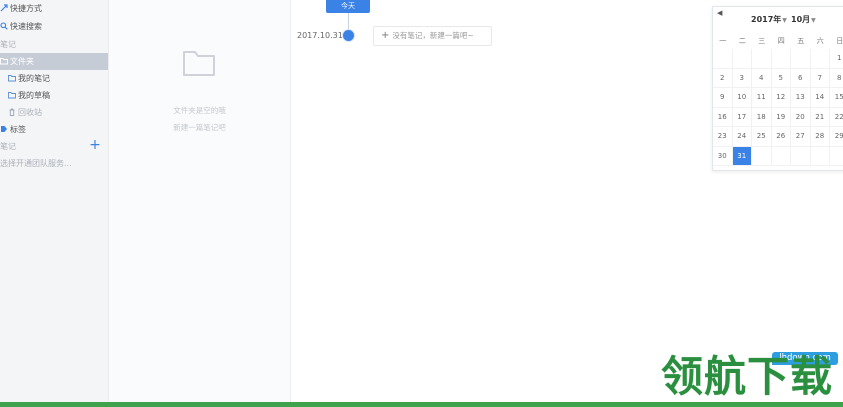 The image size is (843, 407). What do you see at coordinates (781, 137) in the screenshot?
I see `calendar-day: 26` at bounding box center [781, 137].